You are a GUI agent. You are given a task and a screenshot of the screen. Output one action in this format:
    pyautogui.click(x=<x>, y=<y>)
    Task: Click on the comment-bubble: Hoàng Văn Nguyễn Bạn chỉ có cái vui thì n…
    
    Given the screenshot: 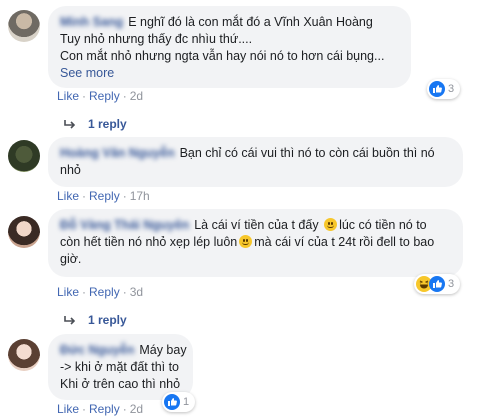 What is the action you would take?
    pyautogui.click(x=255, y=162)
    